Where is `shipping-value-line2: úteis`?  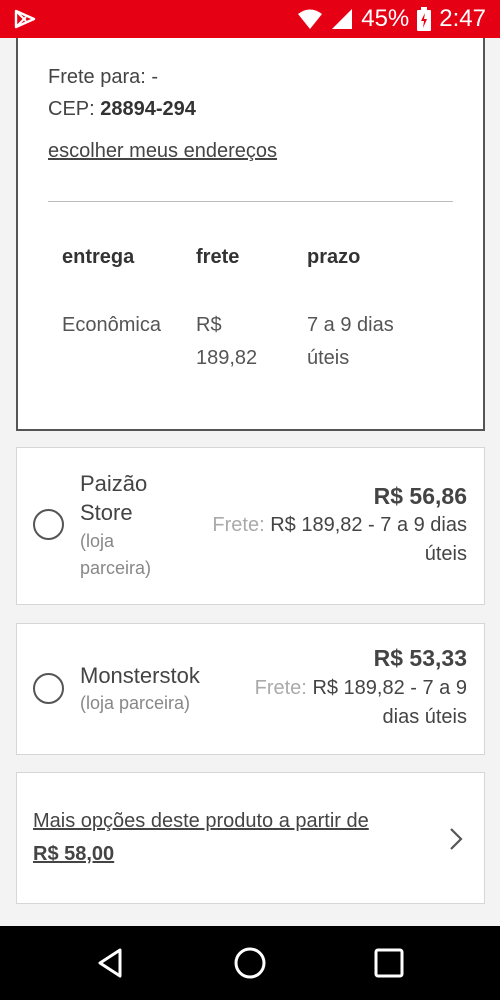
shipping-value-line2: úteis is located at coordinates (445, 554).